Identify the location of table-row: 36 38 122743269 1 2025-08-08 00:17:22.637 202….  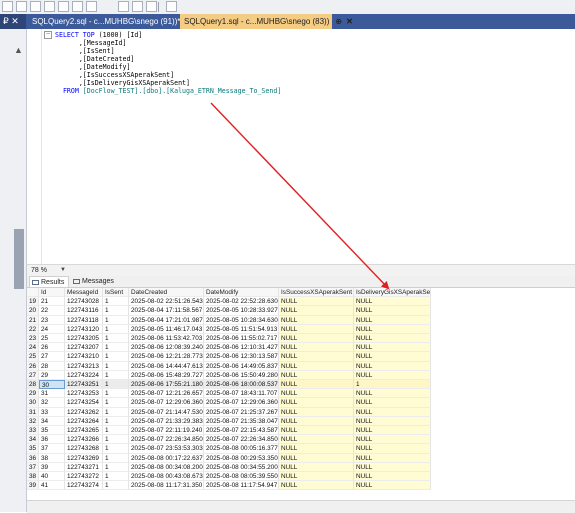
(301, 458).